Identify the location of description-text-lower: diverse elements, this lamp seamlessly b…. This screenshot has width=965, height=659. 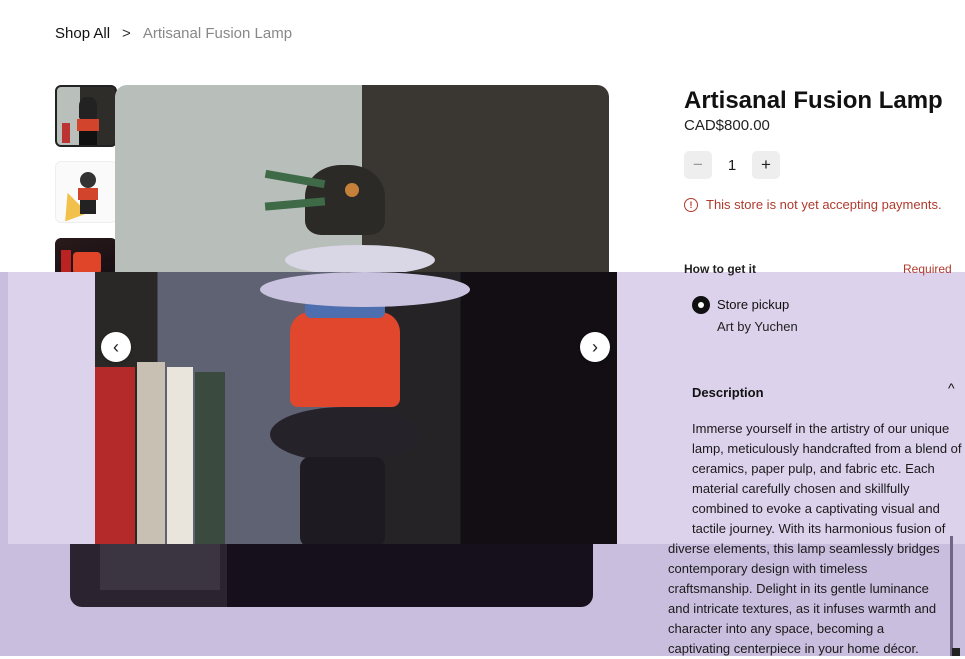
(804, 598).